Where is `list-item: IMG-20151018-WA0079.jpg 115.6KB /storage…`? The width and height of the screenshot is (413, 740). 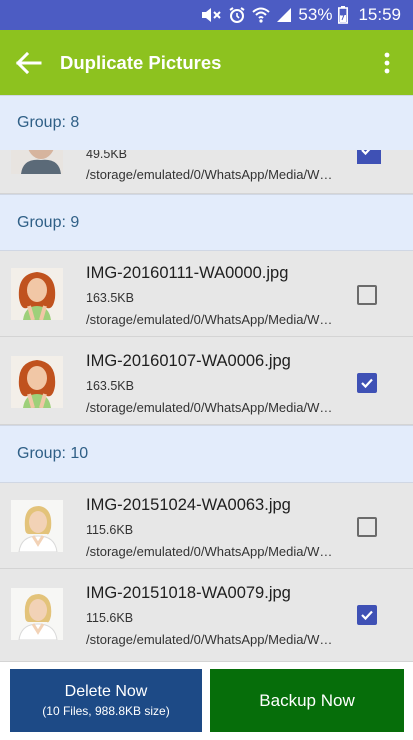 list-item: IMG-20151018-WA0079.jpg 115.6KB /storage… is located at coordinates (206, 616).